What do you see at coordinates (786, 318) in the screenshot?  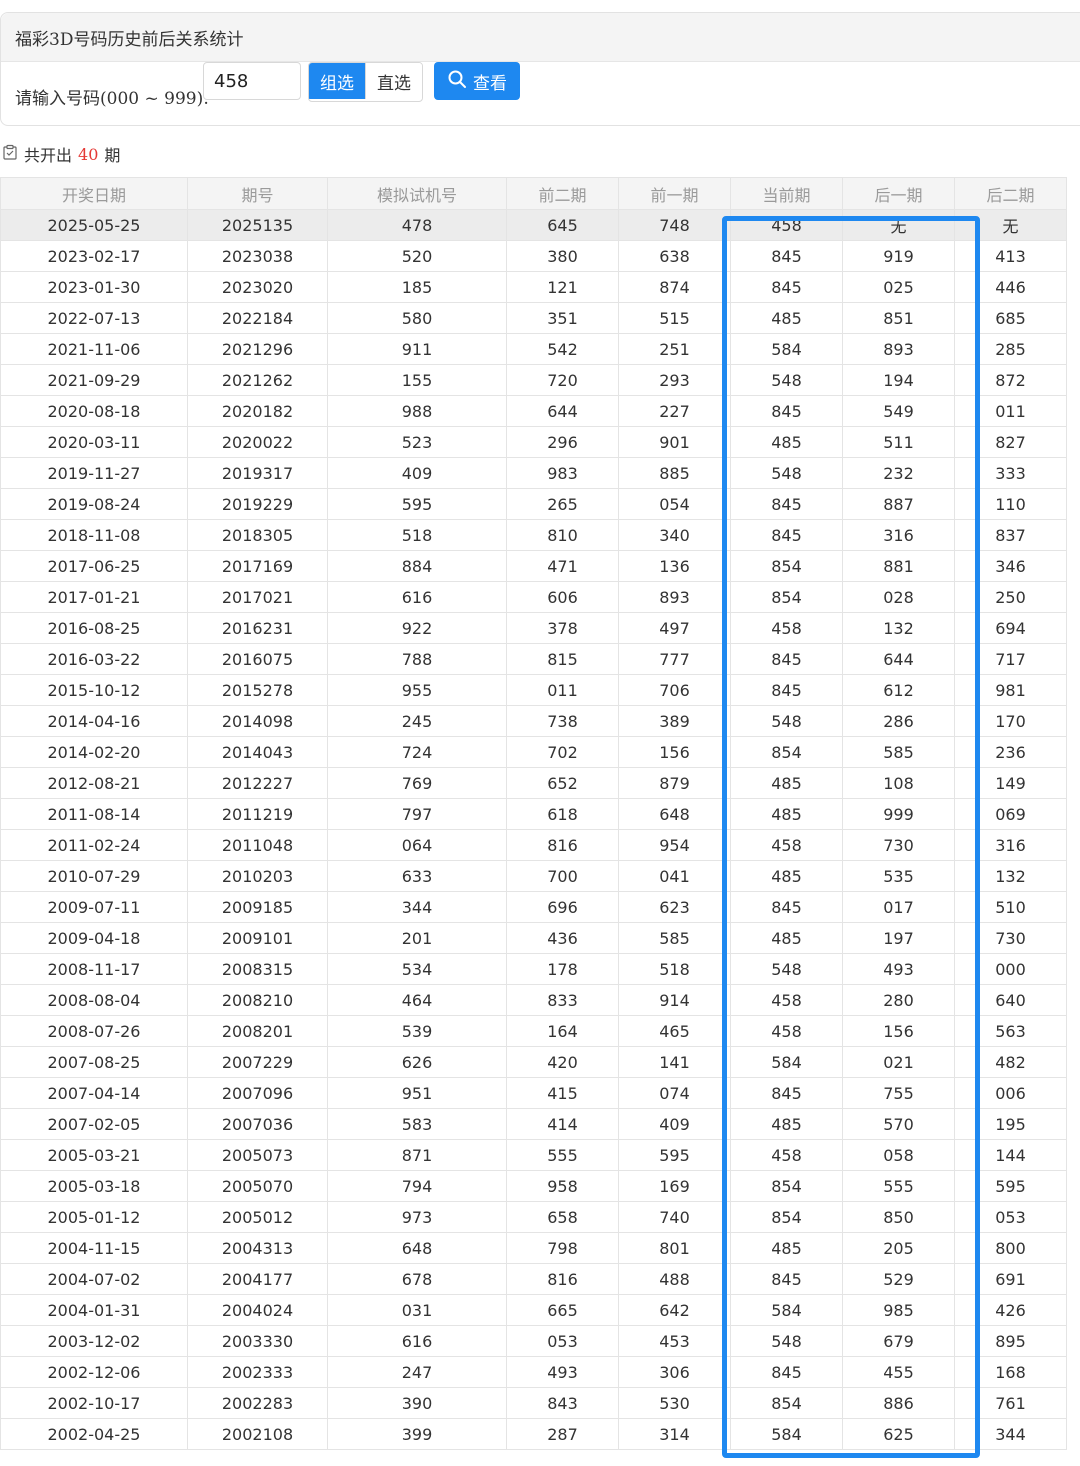 I see `table-cell: 485` at bounding box center [786, 318].